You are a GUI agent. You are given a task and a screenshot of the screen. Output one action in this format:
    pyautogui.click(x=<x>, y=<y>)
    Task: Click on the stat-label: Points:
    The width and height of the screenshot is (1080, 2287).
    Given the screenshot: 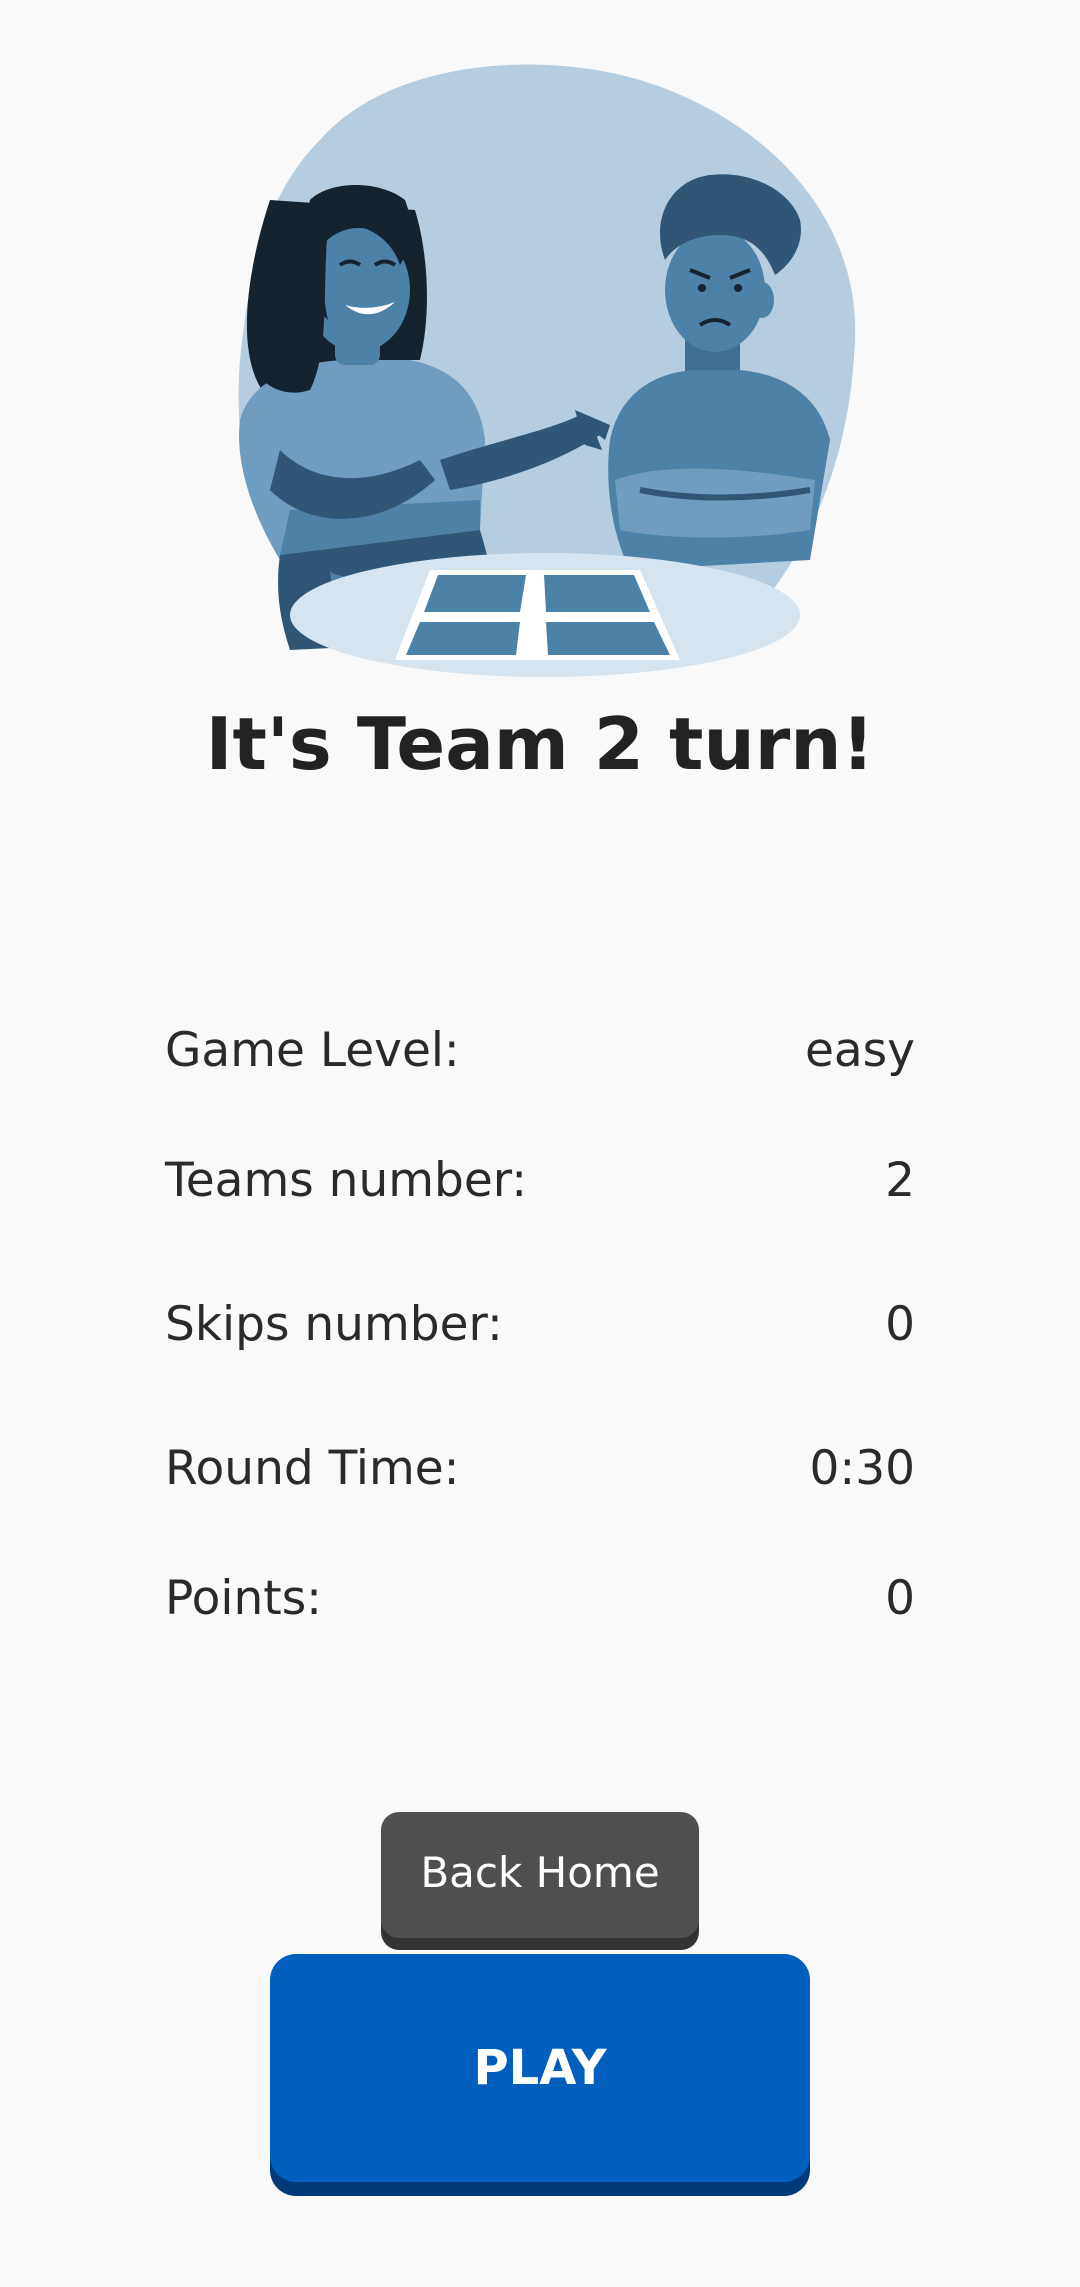 What is the action you would take?
    pyautogui.click(x=244, y=1598)
    